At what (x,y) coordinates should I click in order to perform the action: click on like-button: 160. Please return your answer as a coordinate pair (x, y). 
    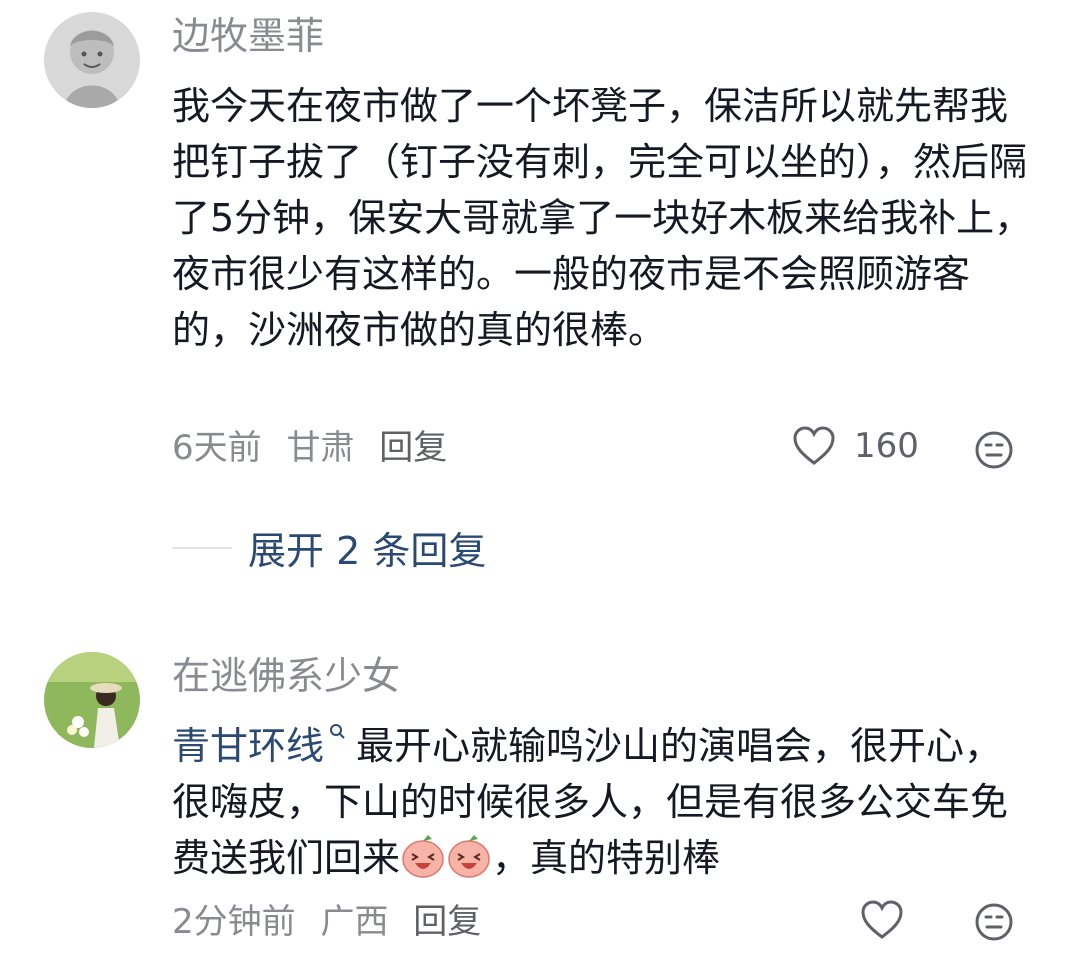
    Looking at the image, I should click on (855, 446).